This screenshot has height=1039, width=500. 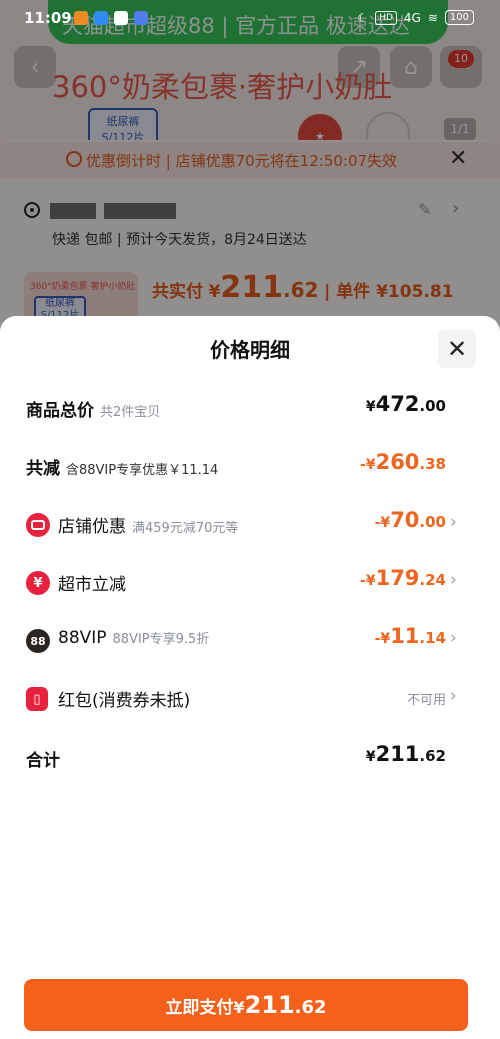 What do you see at coordinates (250, 350) in the screenshot?
I see `sheet-title: 价格明细` at bounding box center [250, 350].